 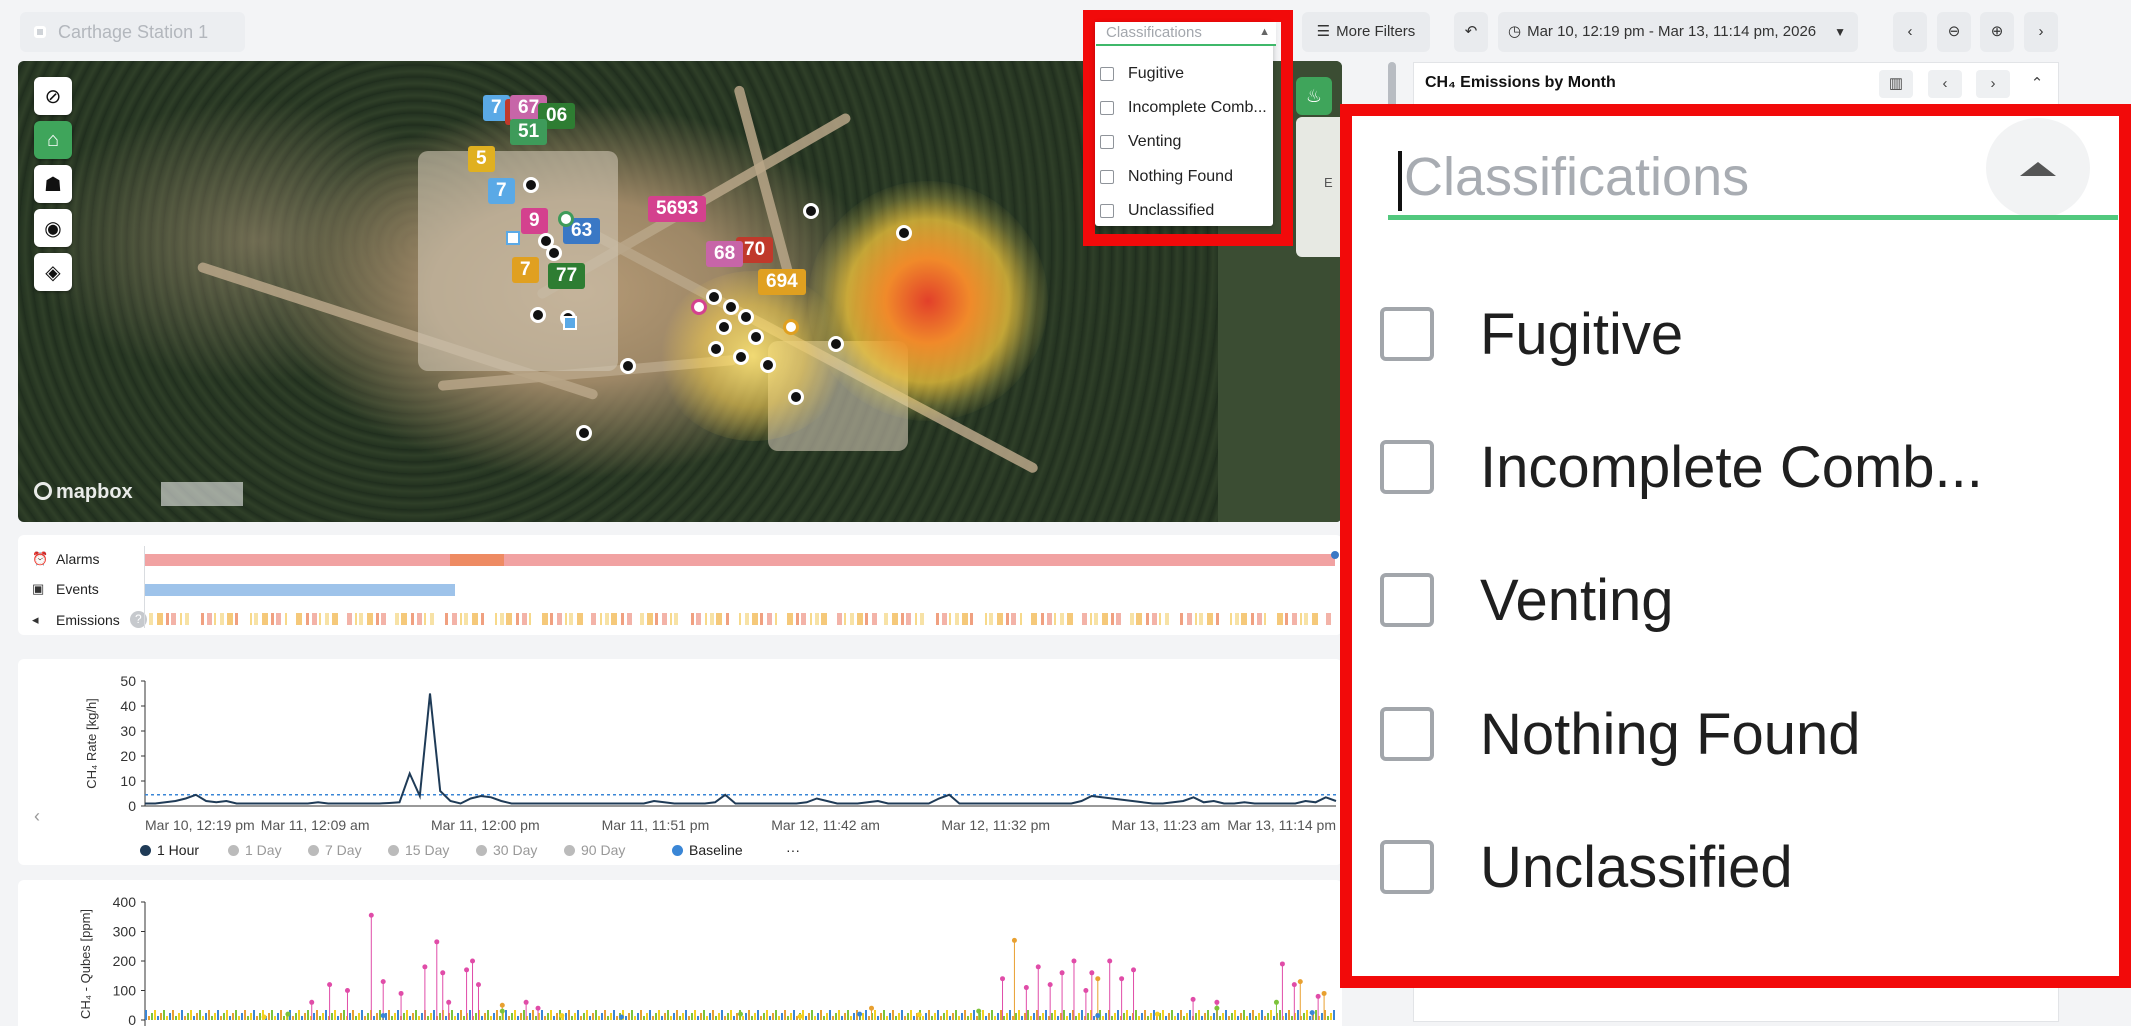 I want to click on zoomed-classifications-input: Classifications, so click(x=1753, y=177).